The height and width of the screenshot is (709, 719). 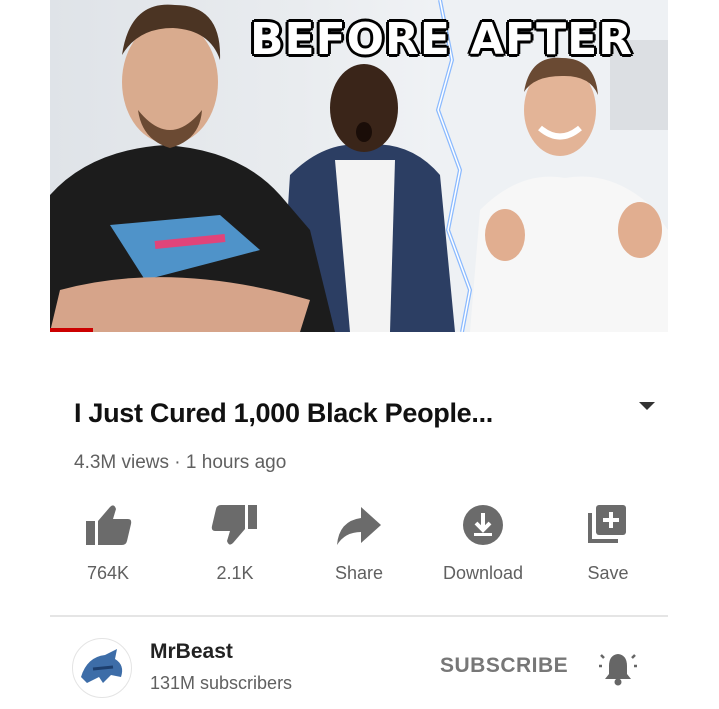 I want to click on channel-avatar, so click(x=102, y=668).